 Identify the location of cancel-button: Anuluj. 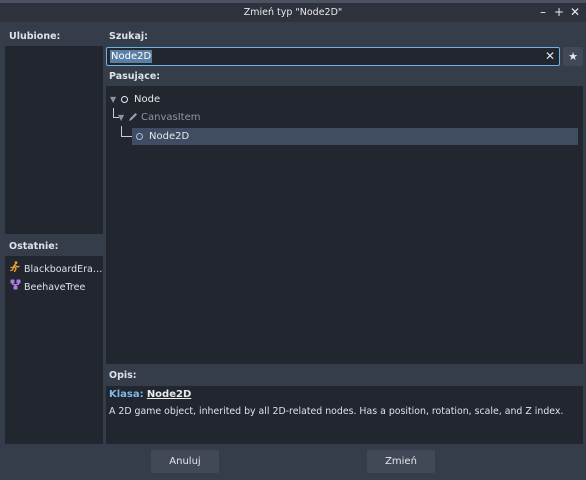
(185, 461).